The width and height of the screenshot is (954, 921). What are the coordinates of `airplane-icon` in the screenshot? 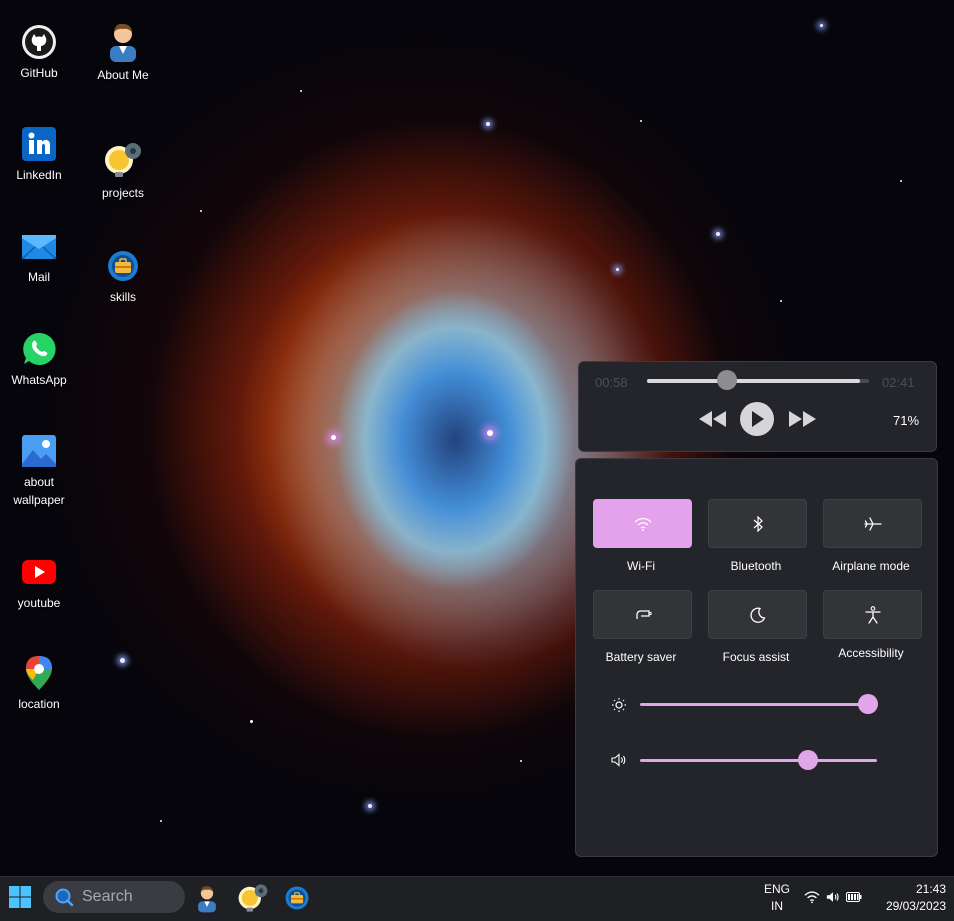 It's located at (872, 523).